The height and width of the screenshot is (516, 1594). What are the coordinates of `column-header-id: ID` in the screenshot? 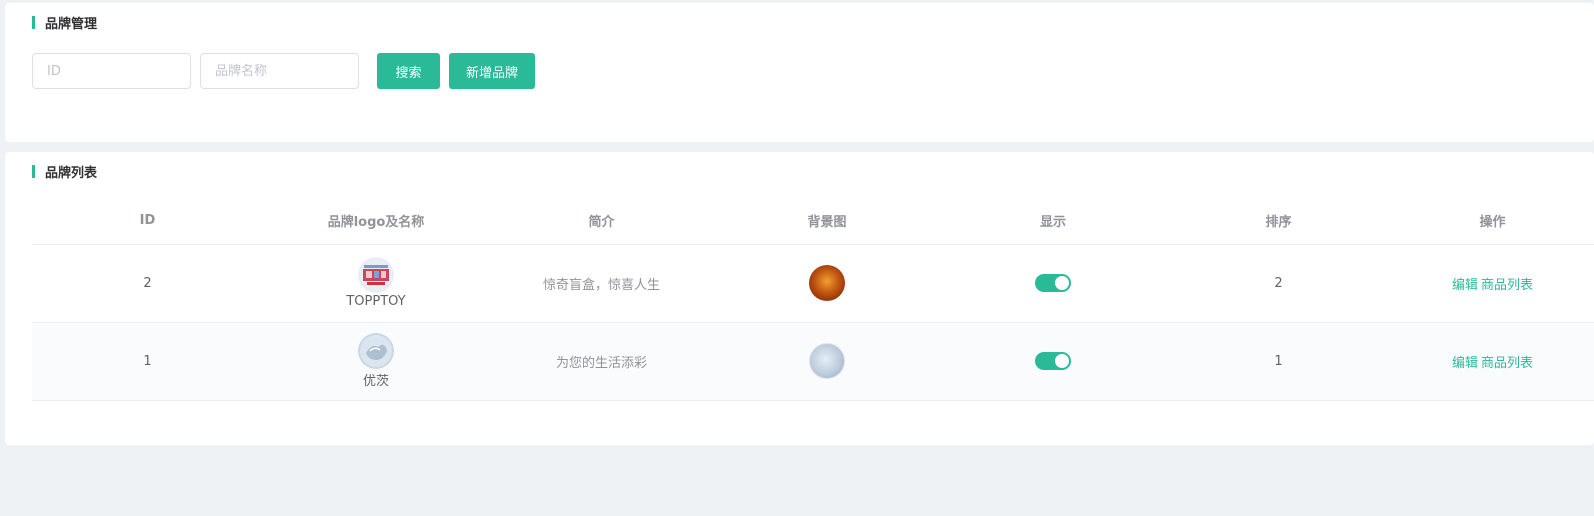 It's located at (147, 221).